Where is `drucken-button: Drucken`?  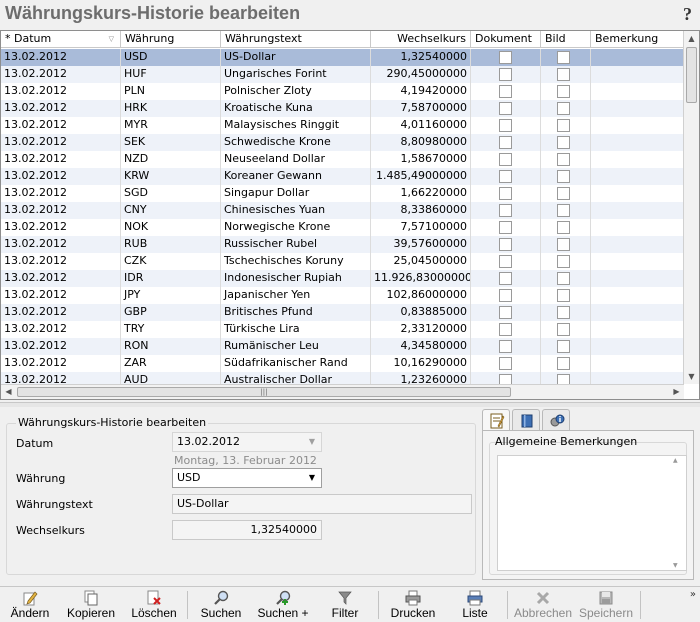
drucken-button: Drucken is located at coordinates (413, 604).